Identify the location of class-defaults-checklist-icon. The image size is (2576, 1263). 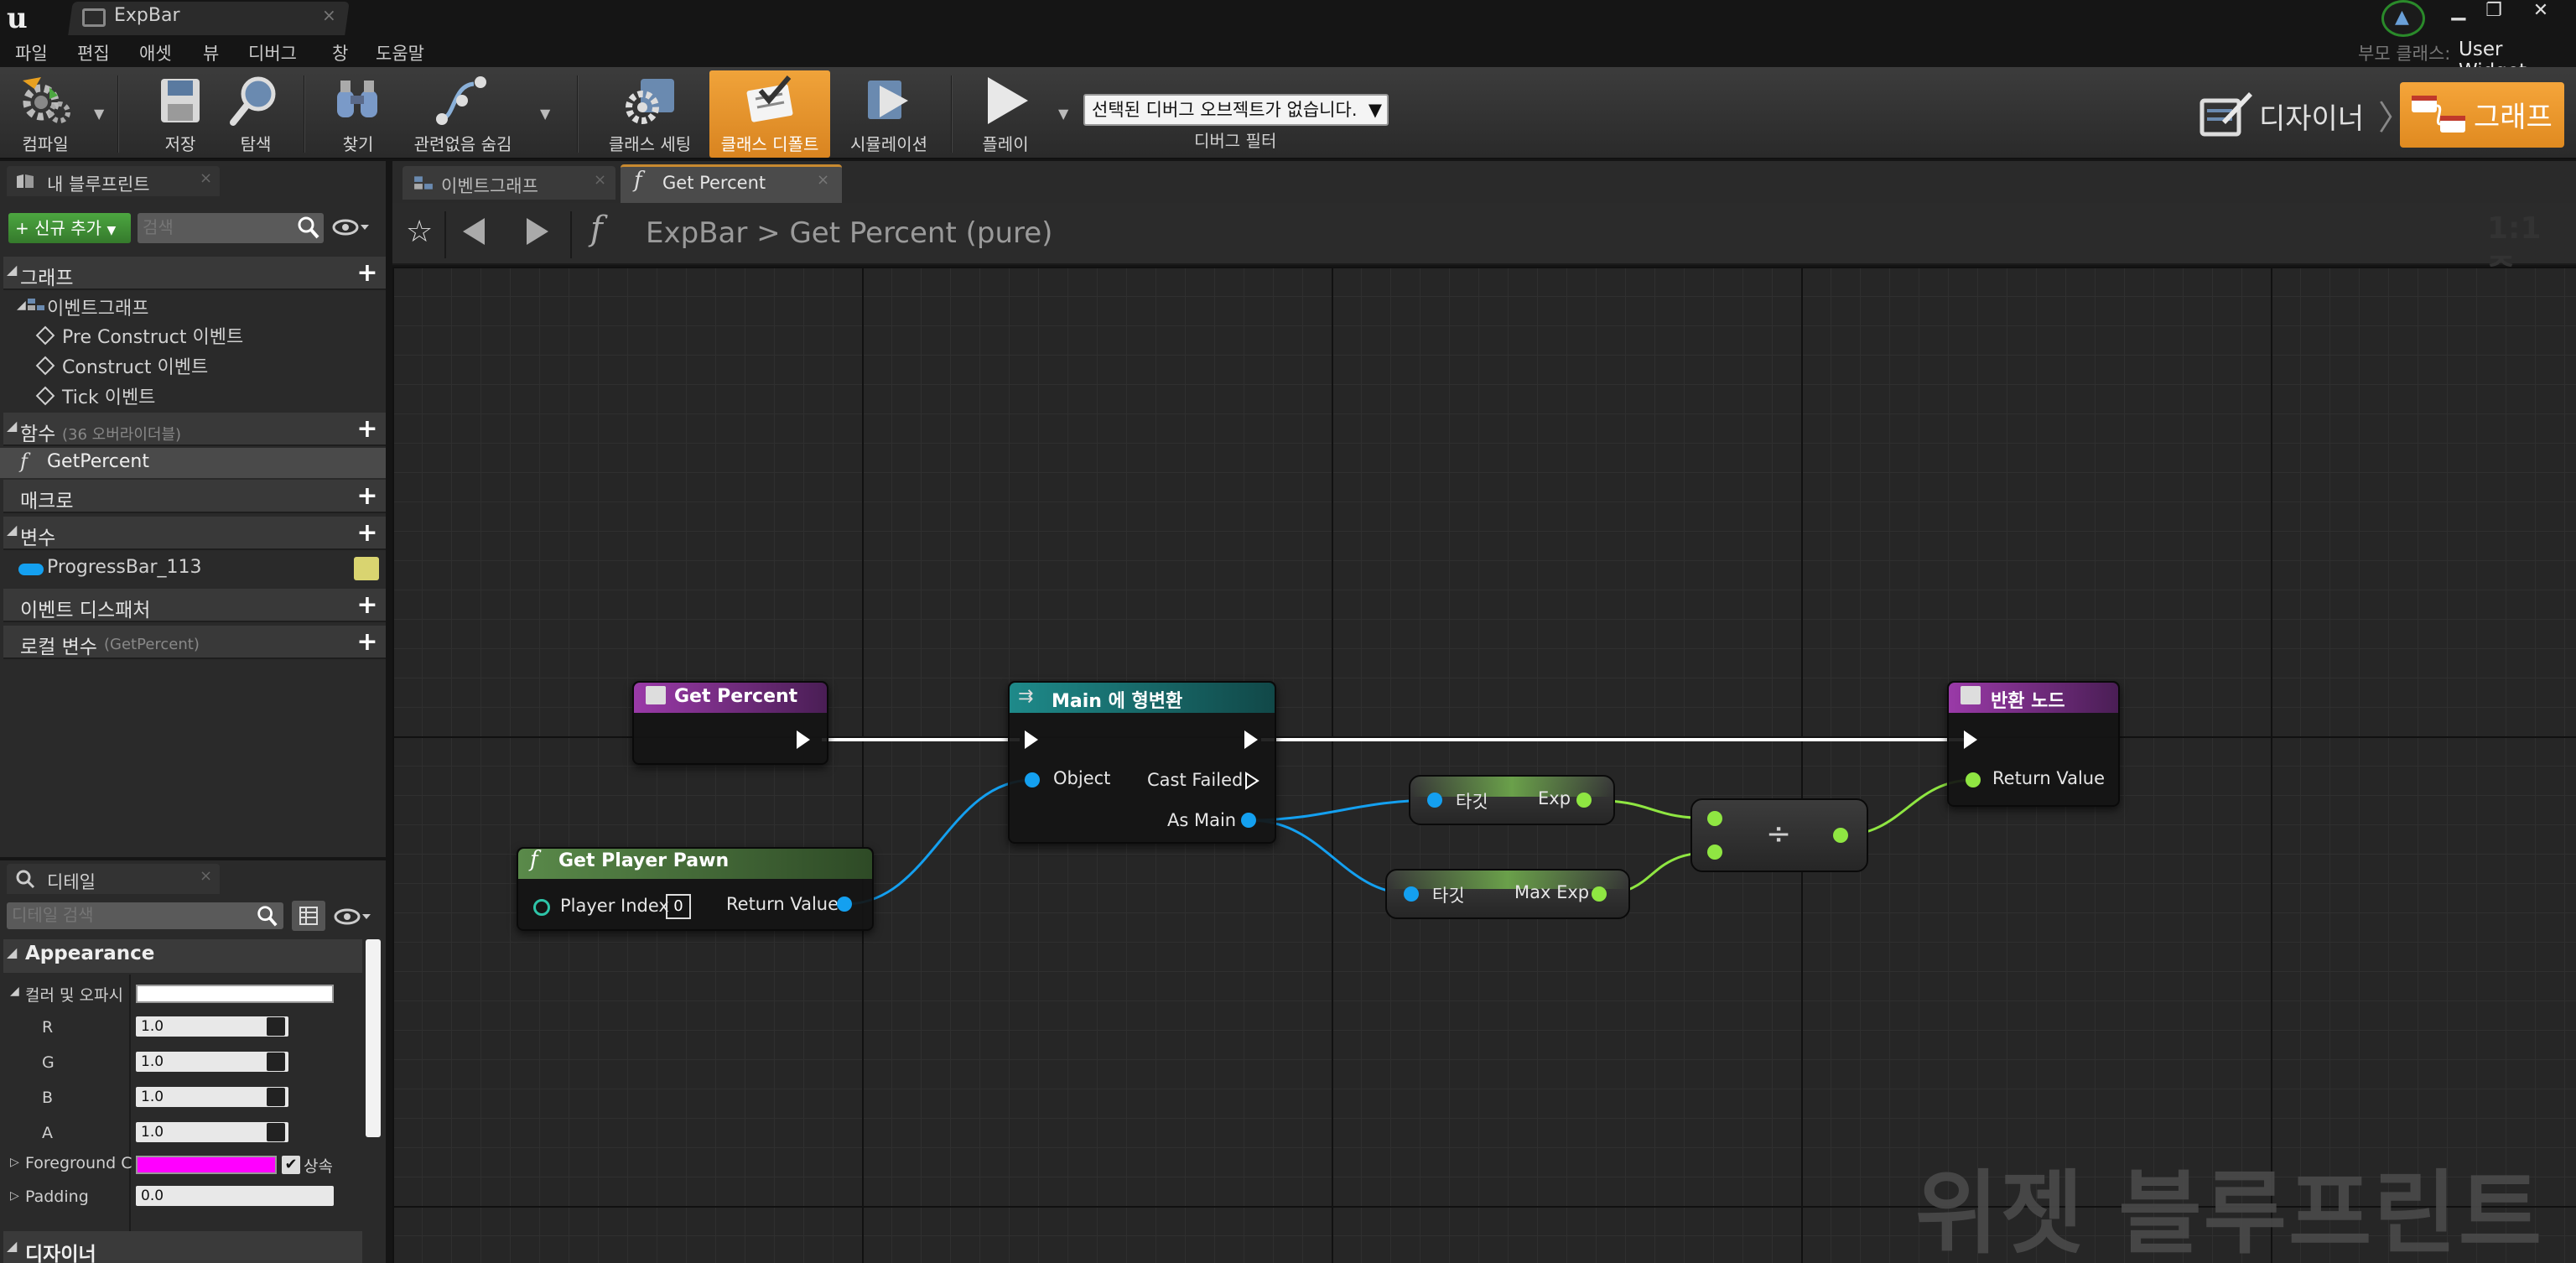
(769, 98).